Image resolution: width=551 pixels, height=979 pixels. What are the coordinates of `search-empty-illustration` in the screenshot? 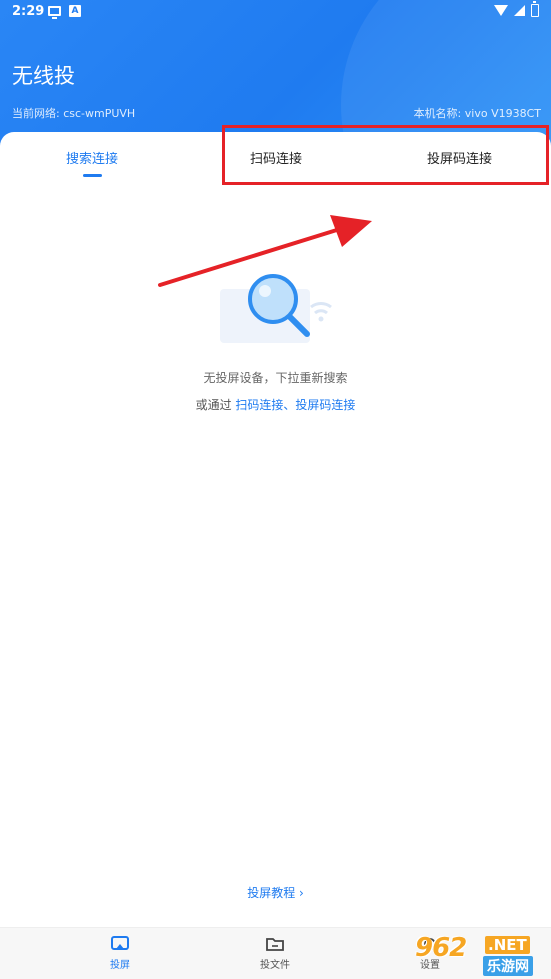 It's located at (276, 308).